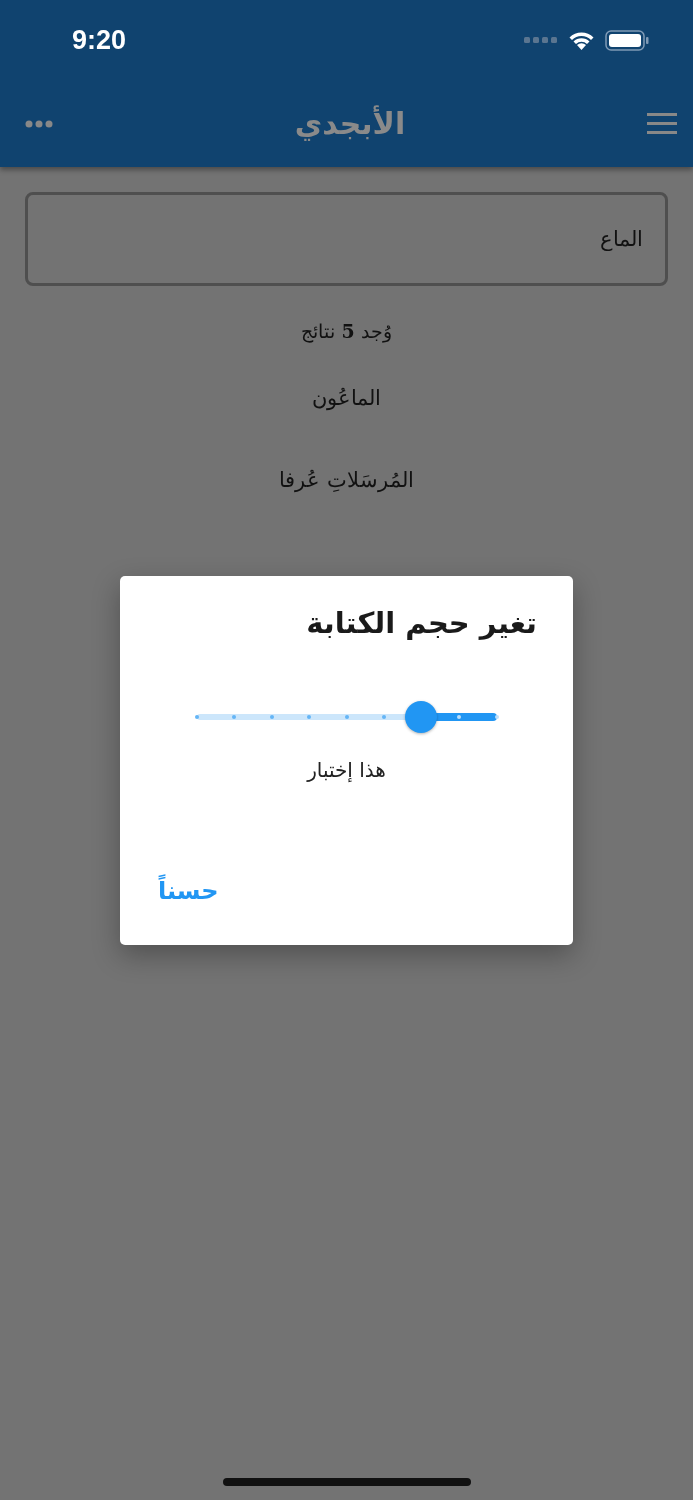 This screenshot has width=693, height=1500. I want to click on font-size-slider, so click(346, 717).